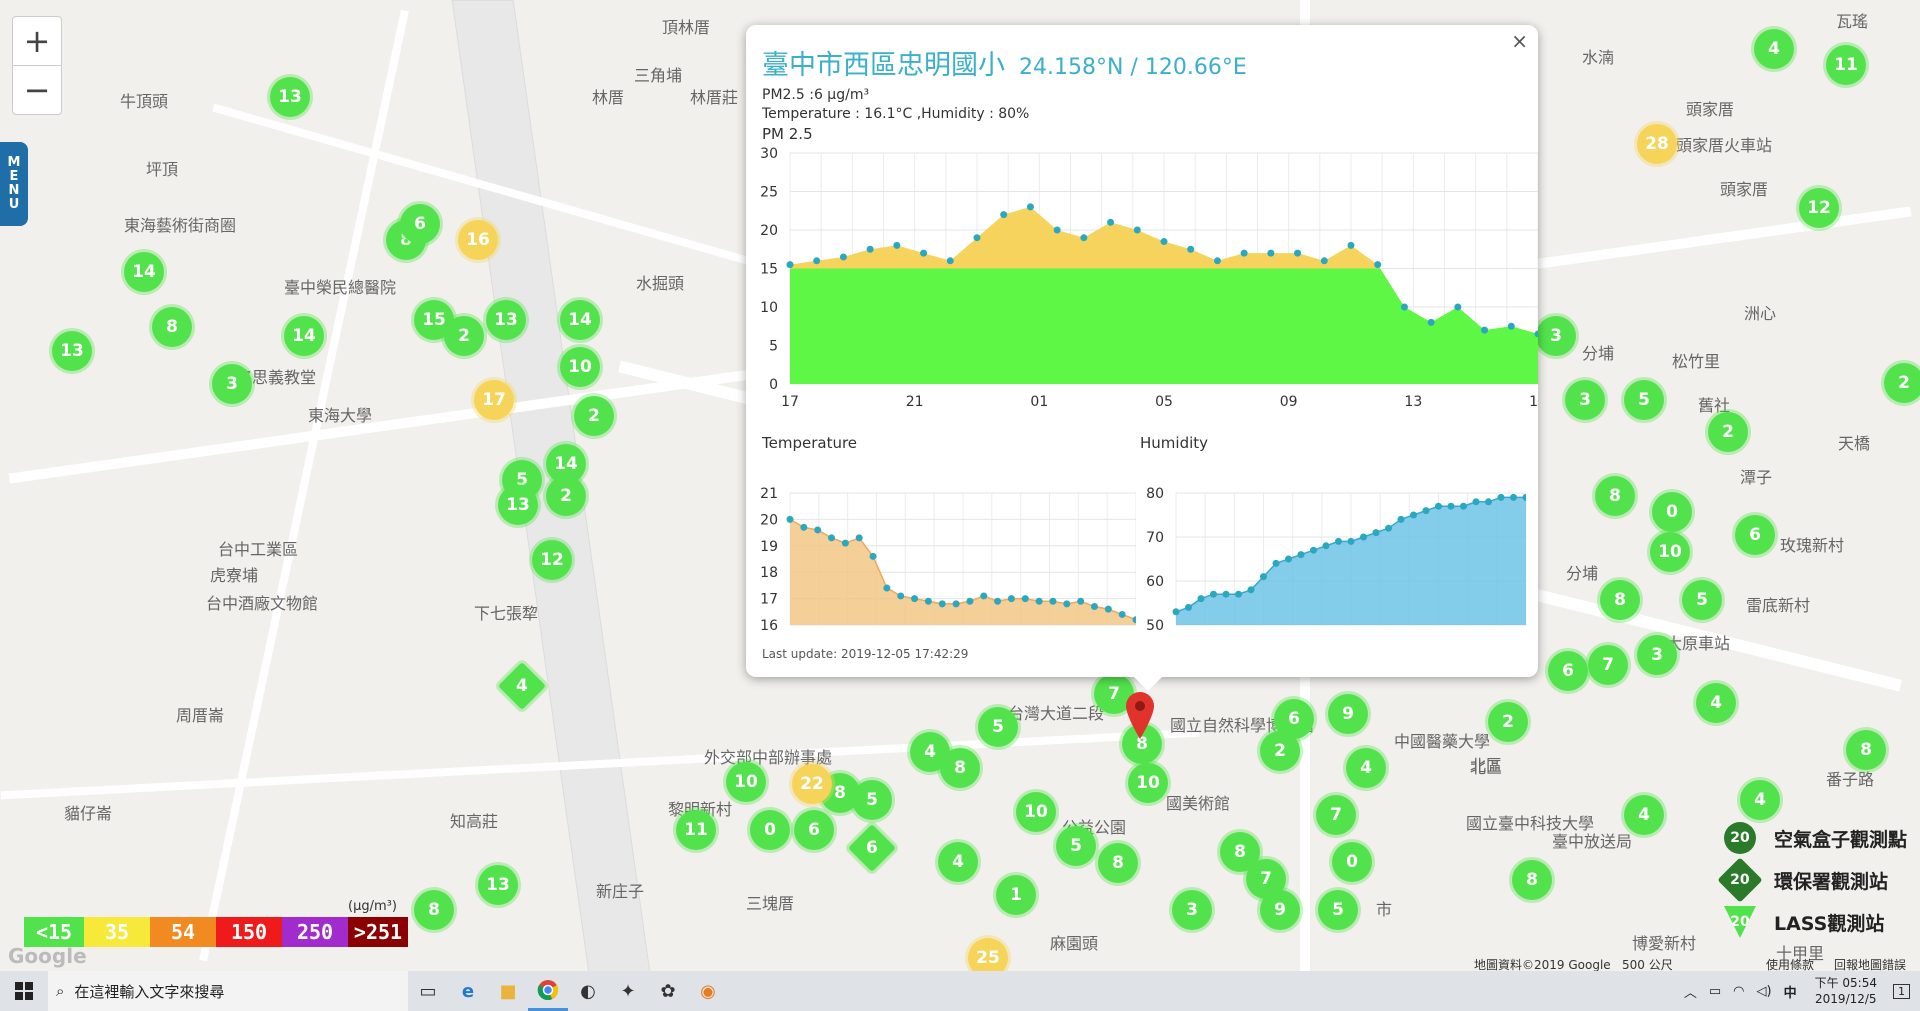  I want to click on location-pin-icon, so click(1140, 715).